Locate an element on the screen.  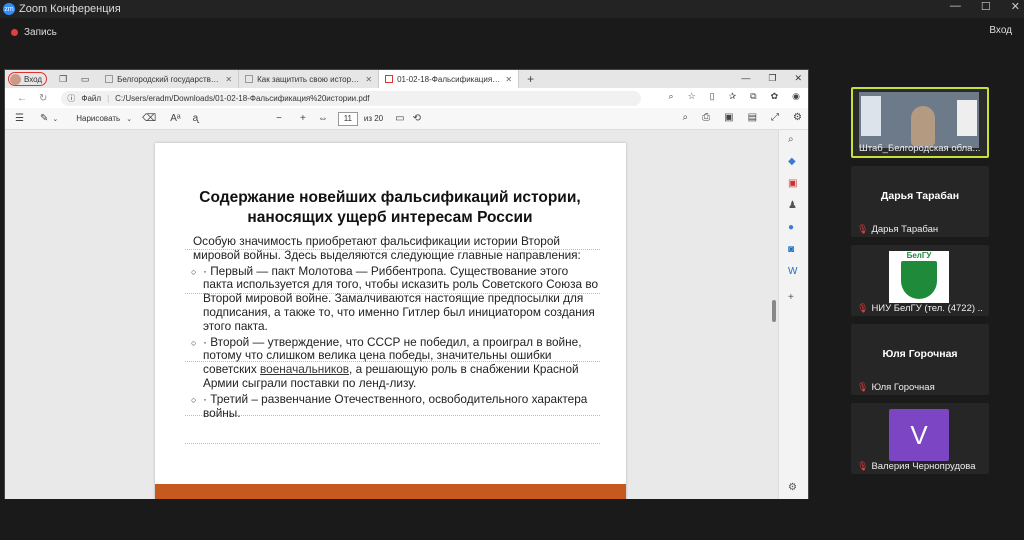
zoom-logo-icon: zm is located at coordinates (9, 9).